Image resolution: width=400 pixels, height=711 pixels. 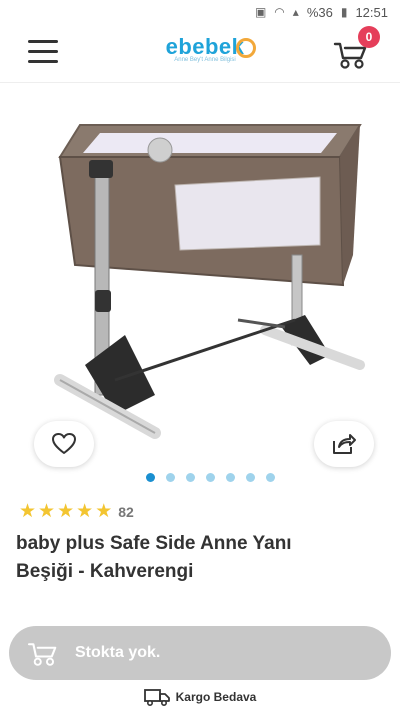 I want to click on cart-count-badge: 0, so click(x=369, y=37).